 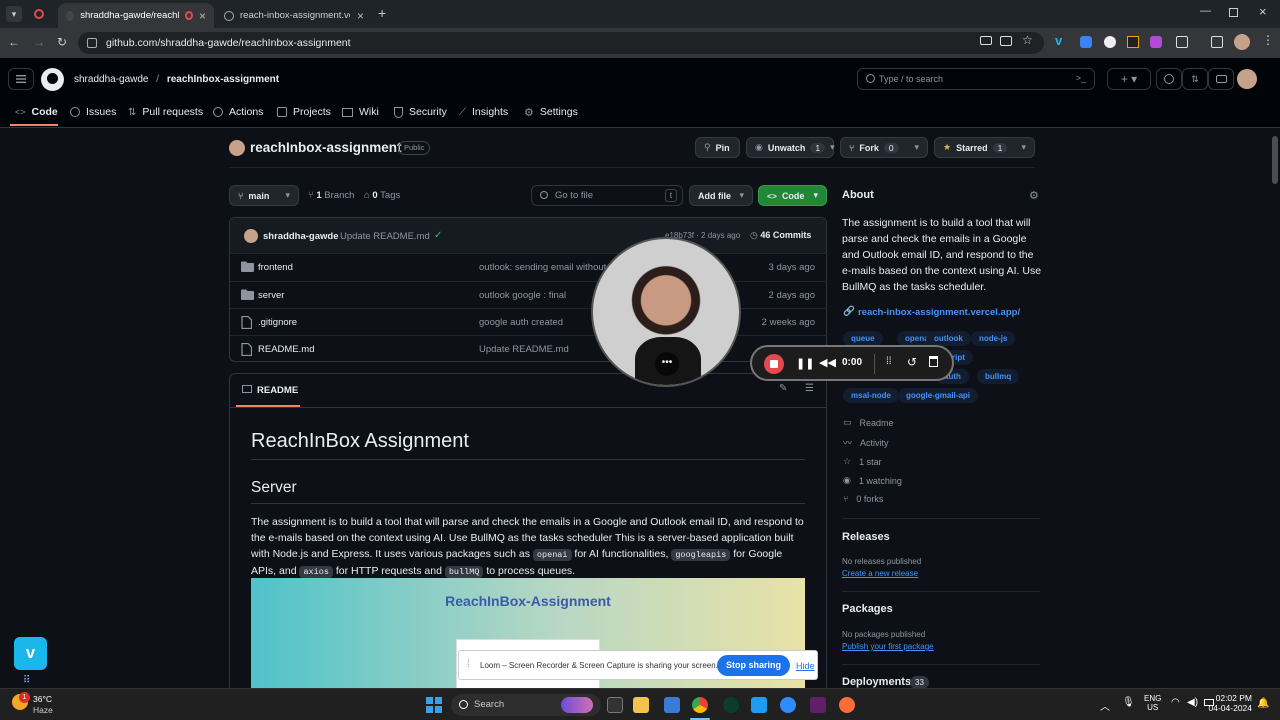 What do you see at coordinates (551, 112) in the screenshot?
I see `tab-settings: ⚙ Settings` at bounding box center [551, 112].